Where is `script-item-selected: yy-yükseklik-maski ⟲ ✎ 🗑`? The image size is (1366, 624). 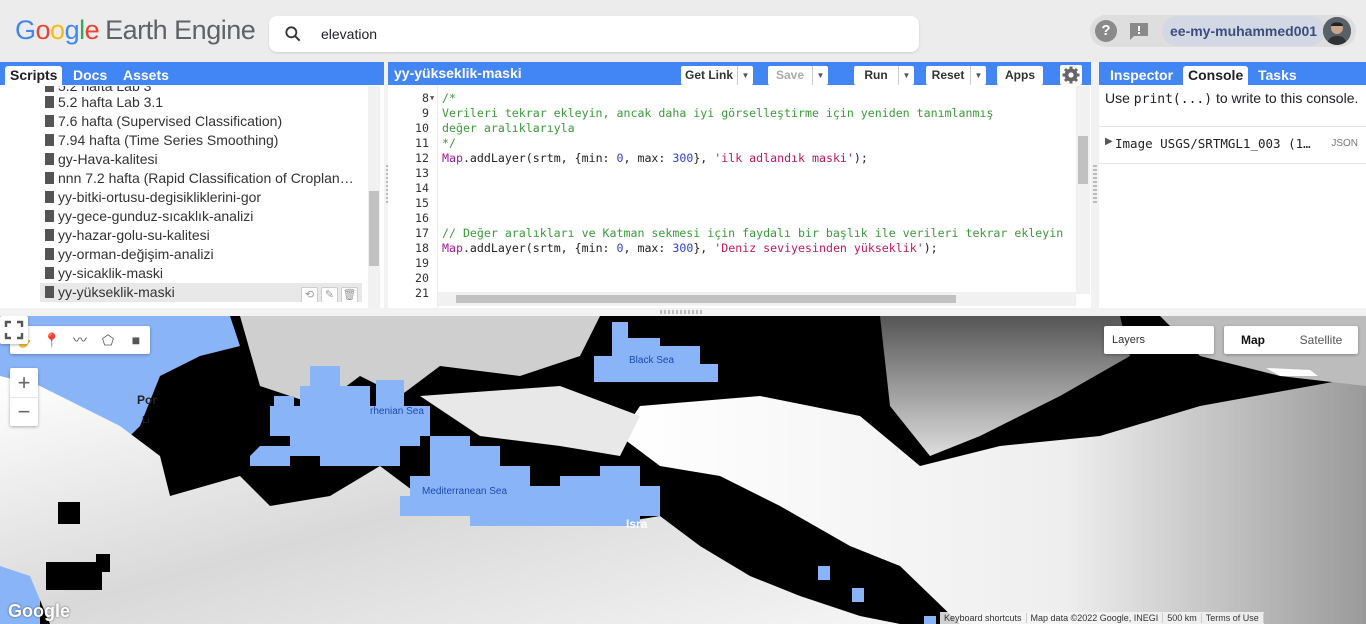 script-item-selected: yy-yükseklik-maski ⟲ ✎ 🗑 is located at coordinates (201, 292).